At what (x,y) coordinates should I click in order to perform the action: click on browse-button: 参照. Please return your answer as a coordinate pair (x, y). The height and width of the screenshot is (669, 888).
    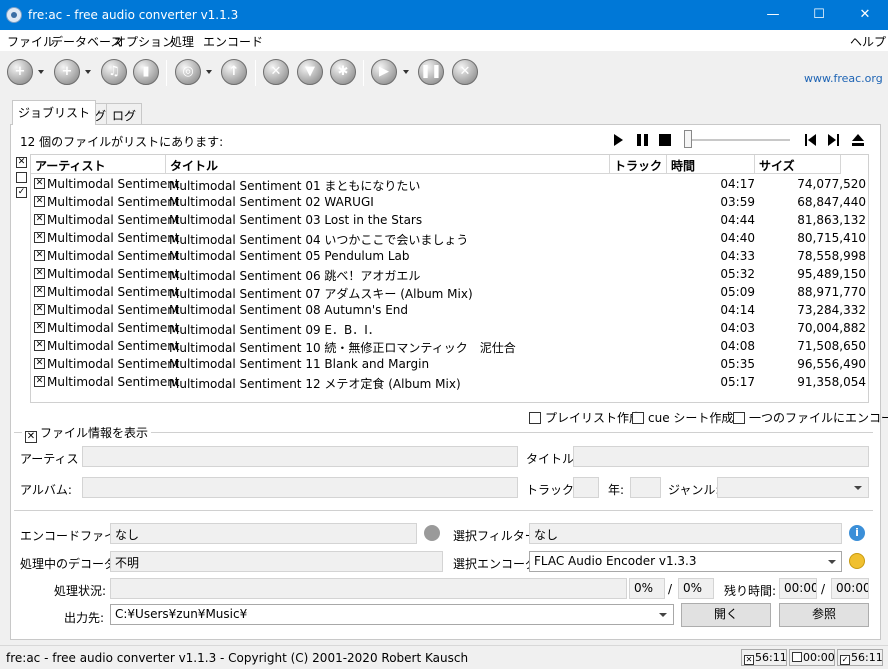
    Looking at the image, I should click on (824, 615).